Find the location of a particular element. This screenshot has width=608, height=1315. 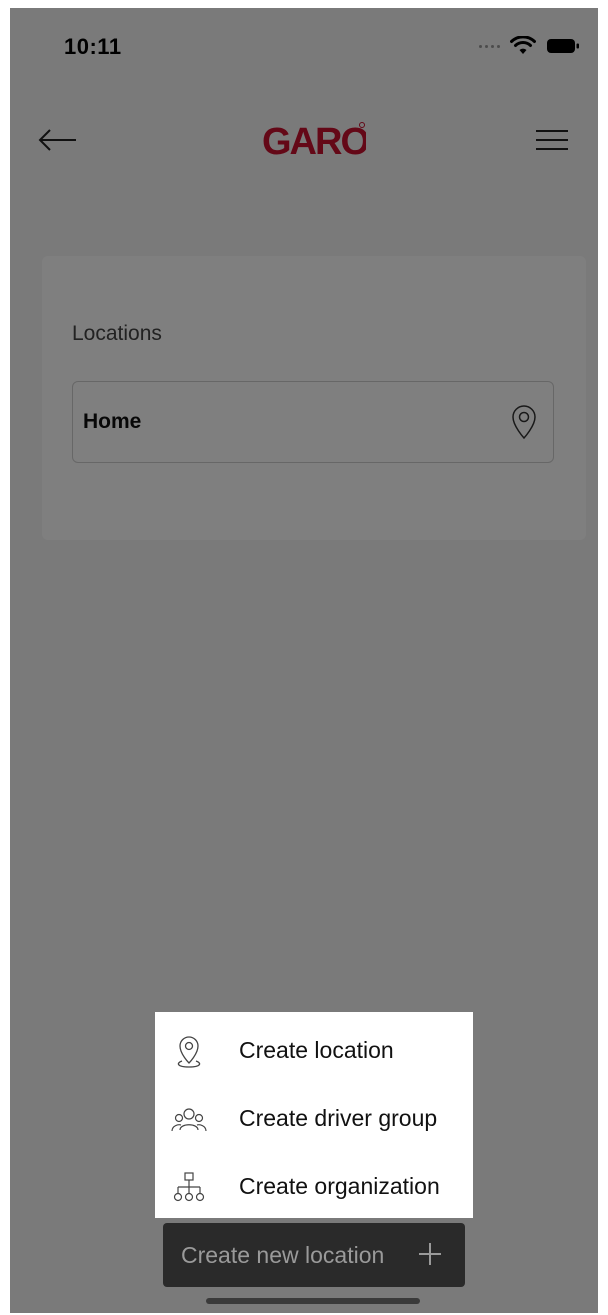

create-new-location-button: Create new location is located at coordinates (314, 1255).